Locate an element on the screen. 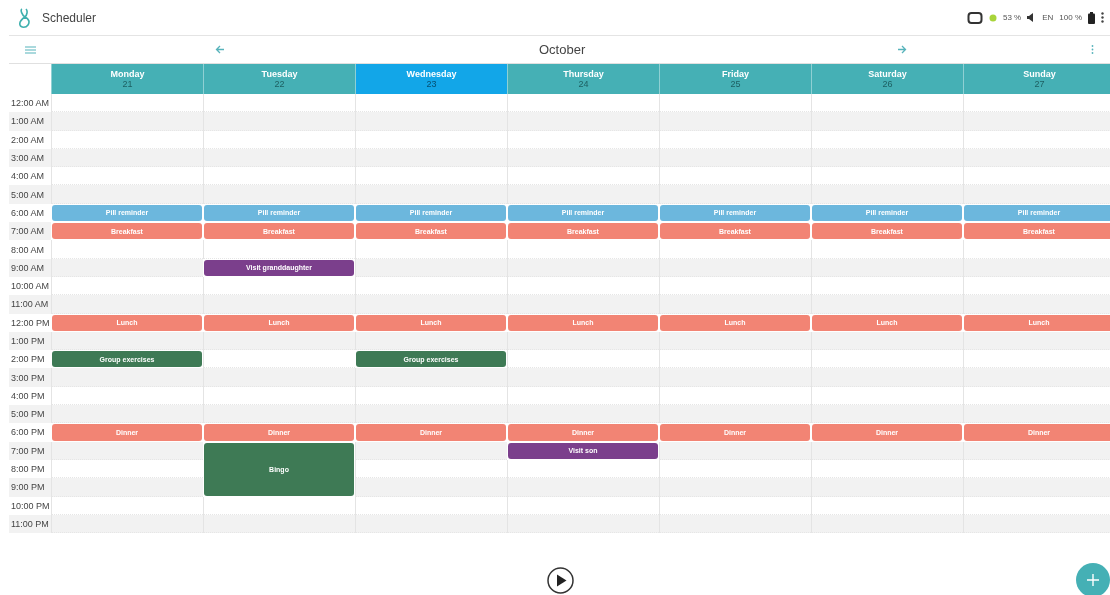  day-header: Wednesday 23 is located at coordinates (431, 79).